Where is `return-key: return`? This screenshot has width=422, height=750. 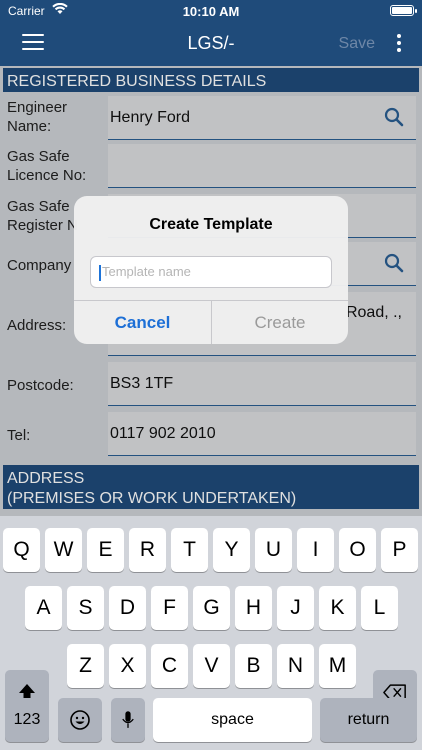 return-key: return is located at coordinates (368, 720).